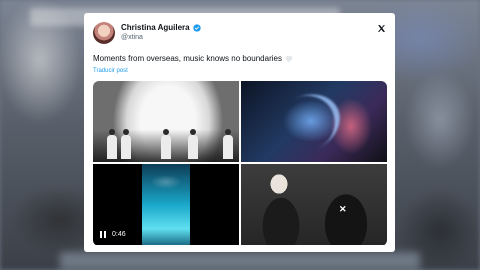  What do you see at coordinates (196, 27) in the screenshot?
I see `verified-badge-icon` at bounding box center [196, 27].